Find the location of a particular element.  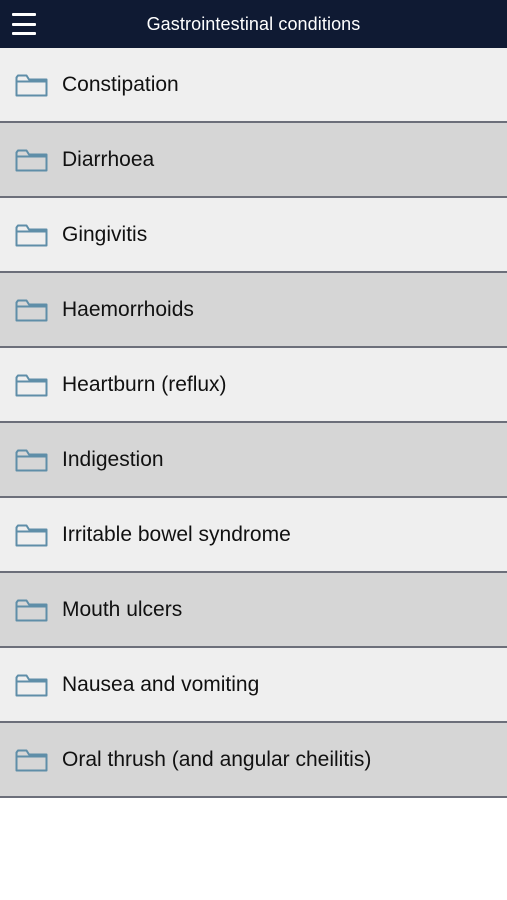

list-item: Irritable bowel syndrome is located at coordinates (253, 535).